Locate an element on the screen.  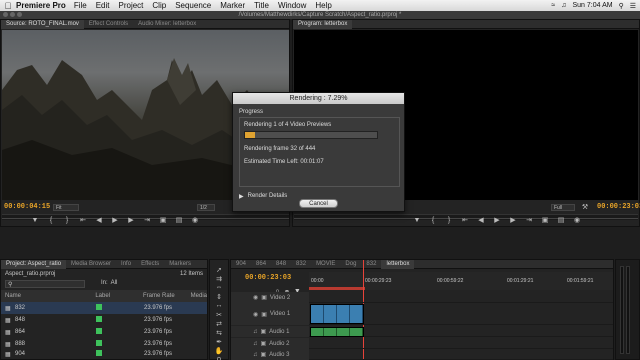
volume-icon: ♫ is located at coordinates (563, 5).